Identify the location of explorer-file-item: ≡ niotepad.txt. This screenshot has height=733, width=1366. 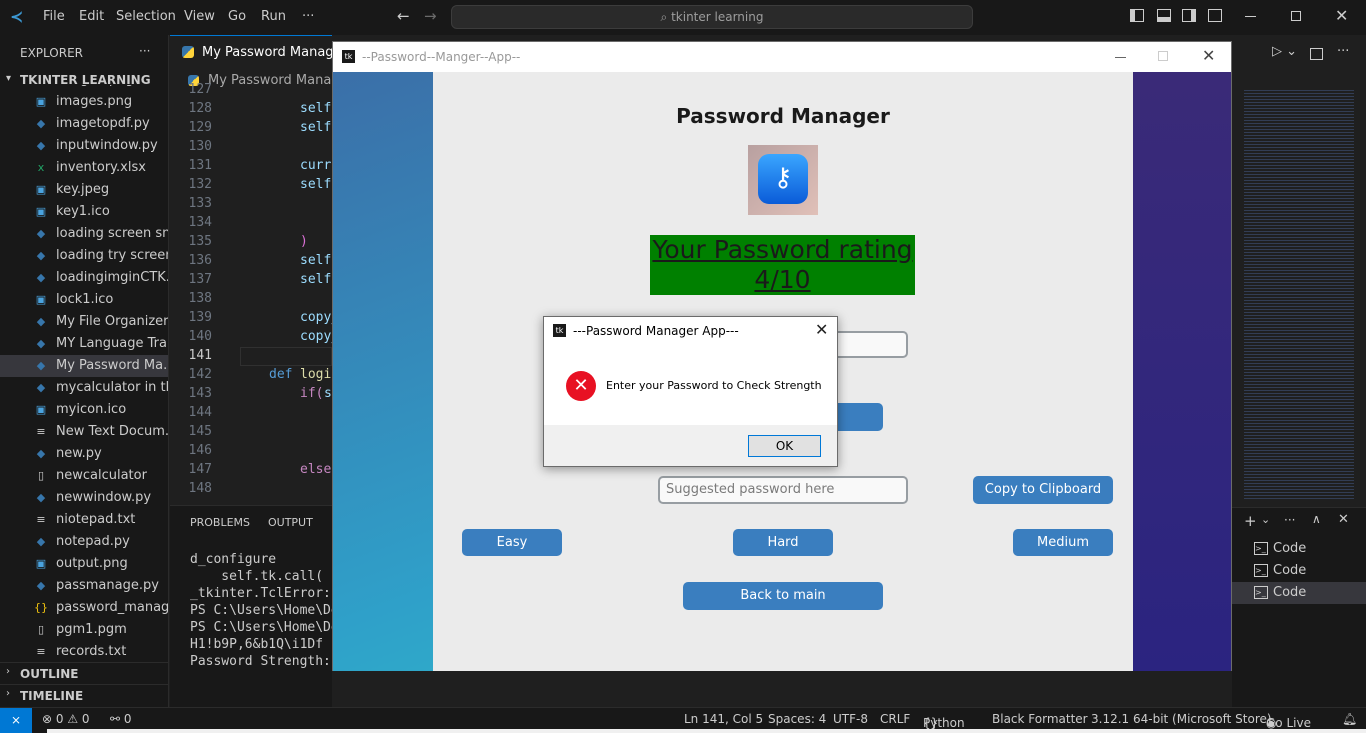
(84, 520).